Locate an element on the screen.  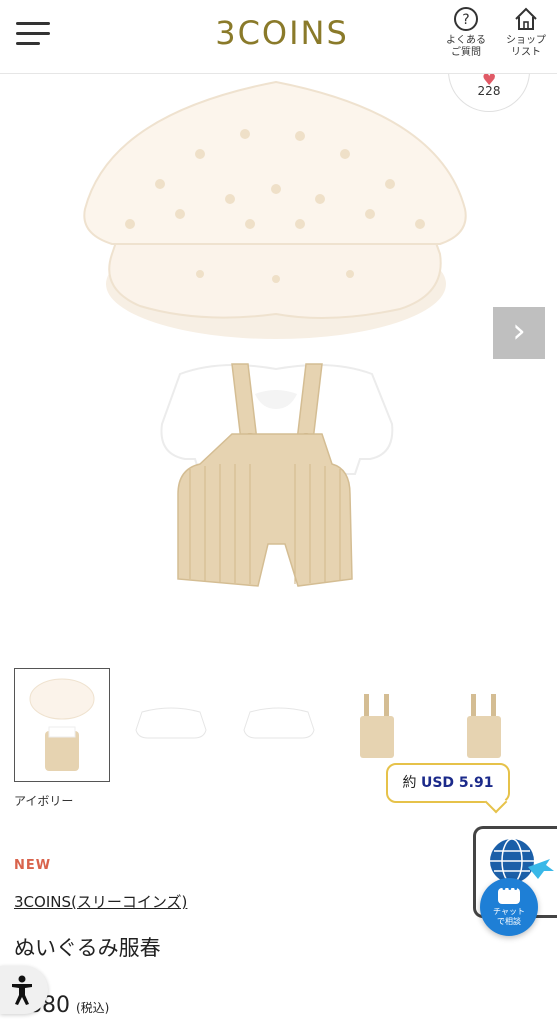
faq-button: ? よくある ご質問 is located at coordinates (466, 32).